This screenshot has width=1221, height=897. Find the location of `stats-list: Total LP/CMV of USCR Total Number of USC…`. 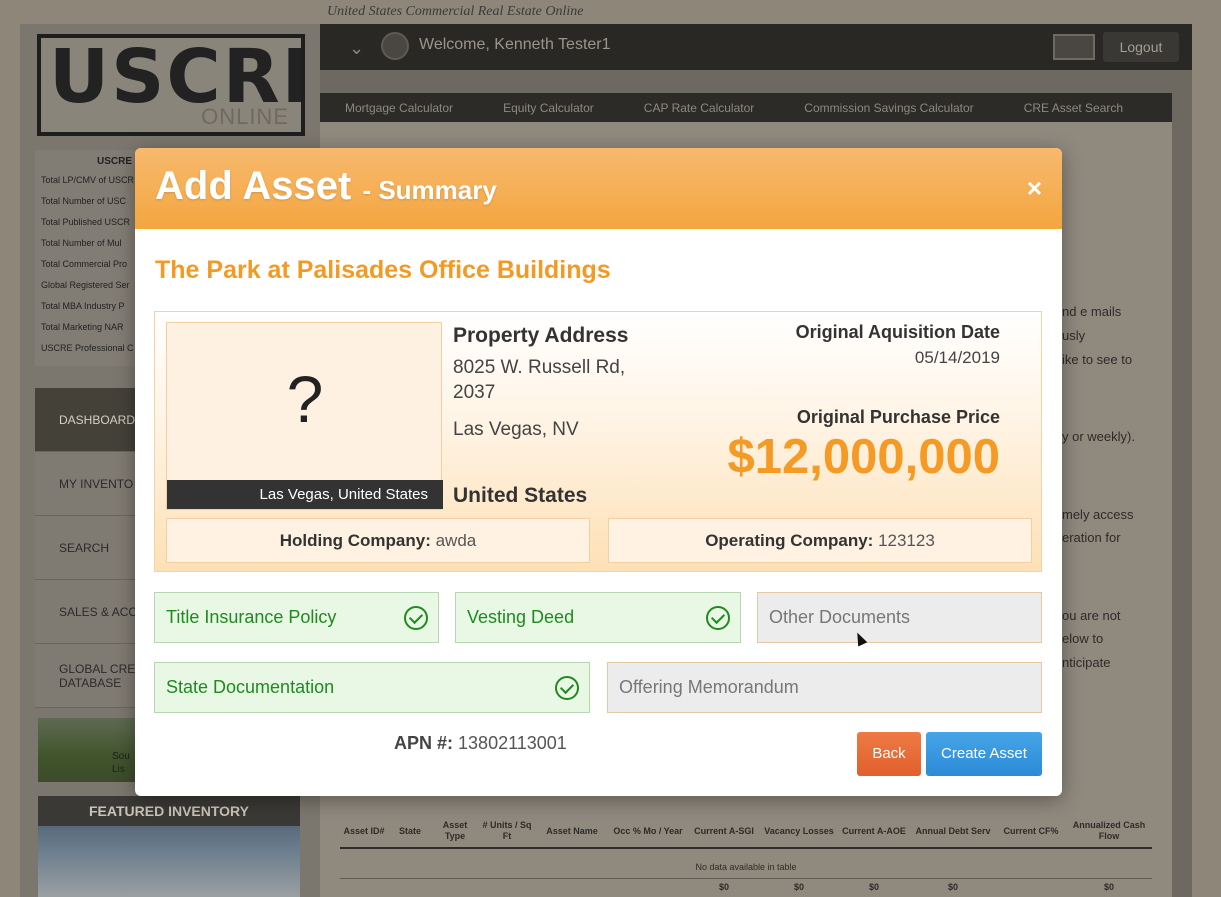

stats-list: Total LP/CMV of USCR Total Number of USC… is located at coordinates (87, 268).